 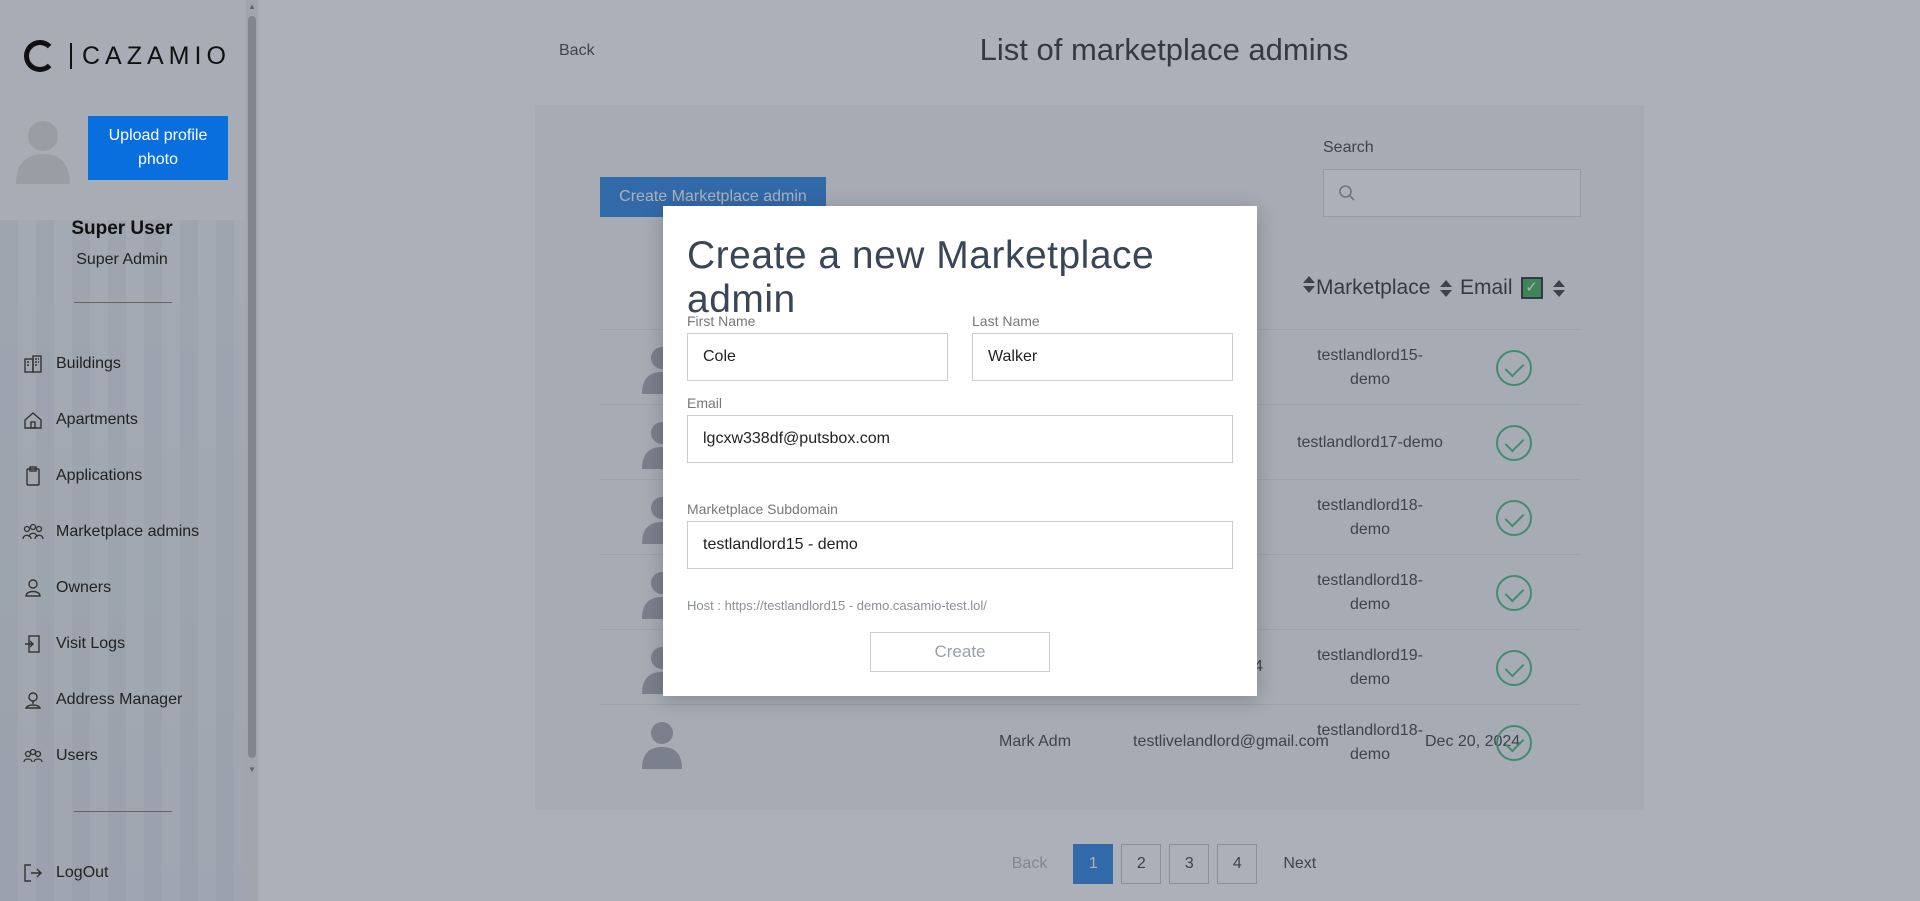 I want to click on user-name: Super User, so click(x=122, y=228).